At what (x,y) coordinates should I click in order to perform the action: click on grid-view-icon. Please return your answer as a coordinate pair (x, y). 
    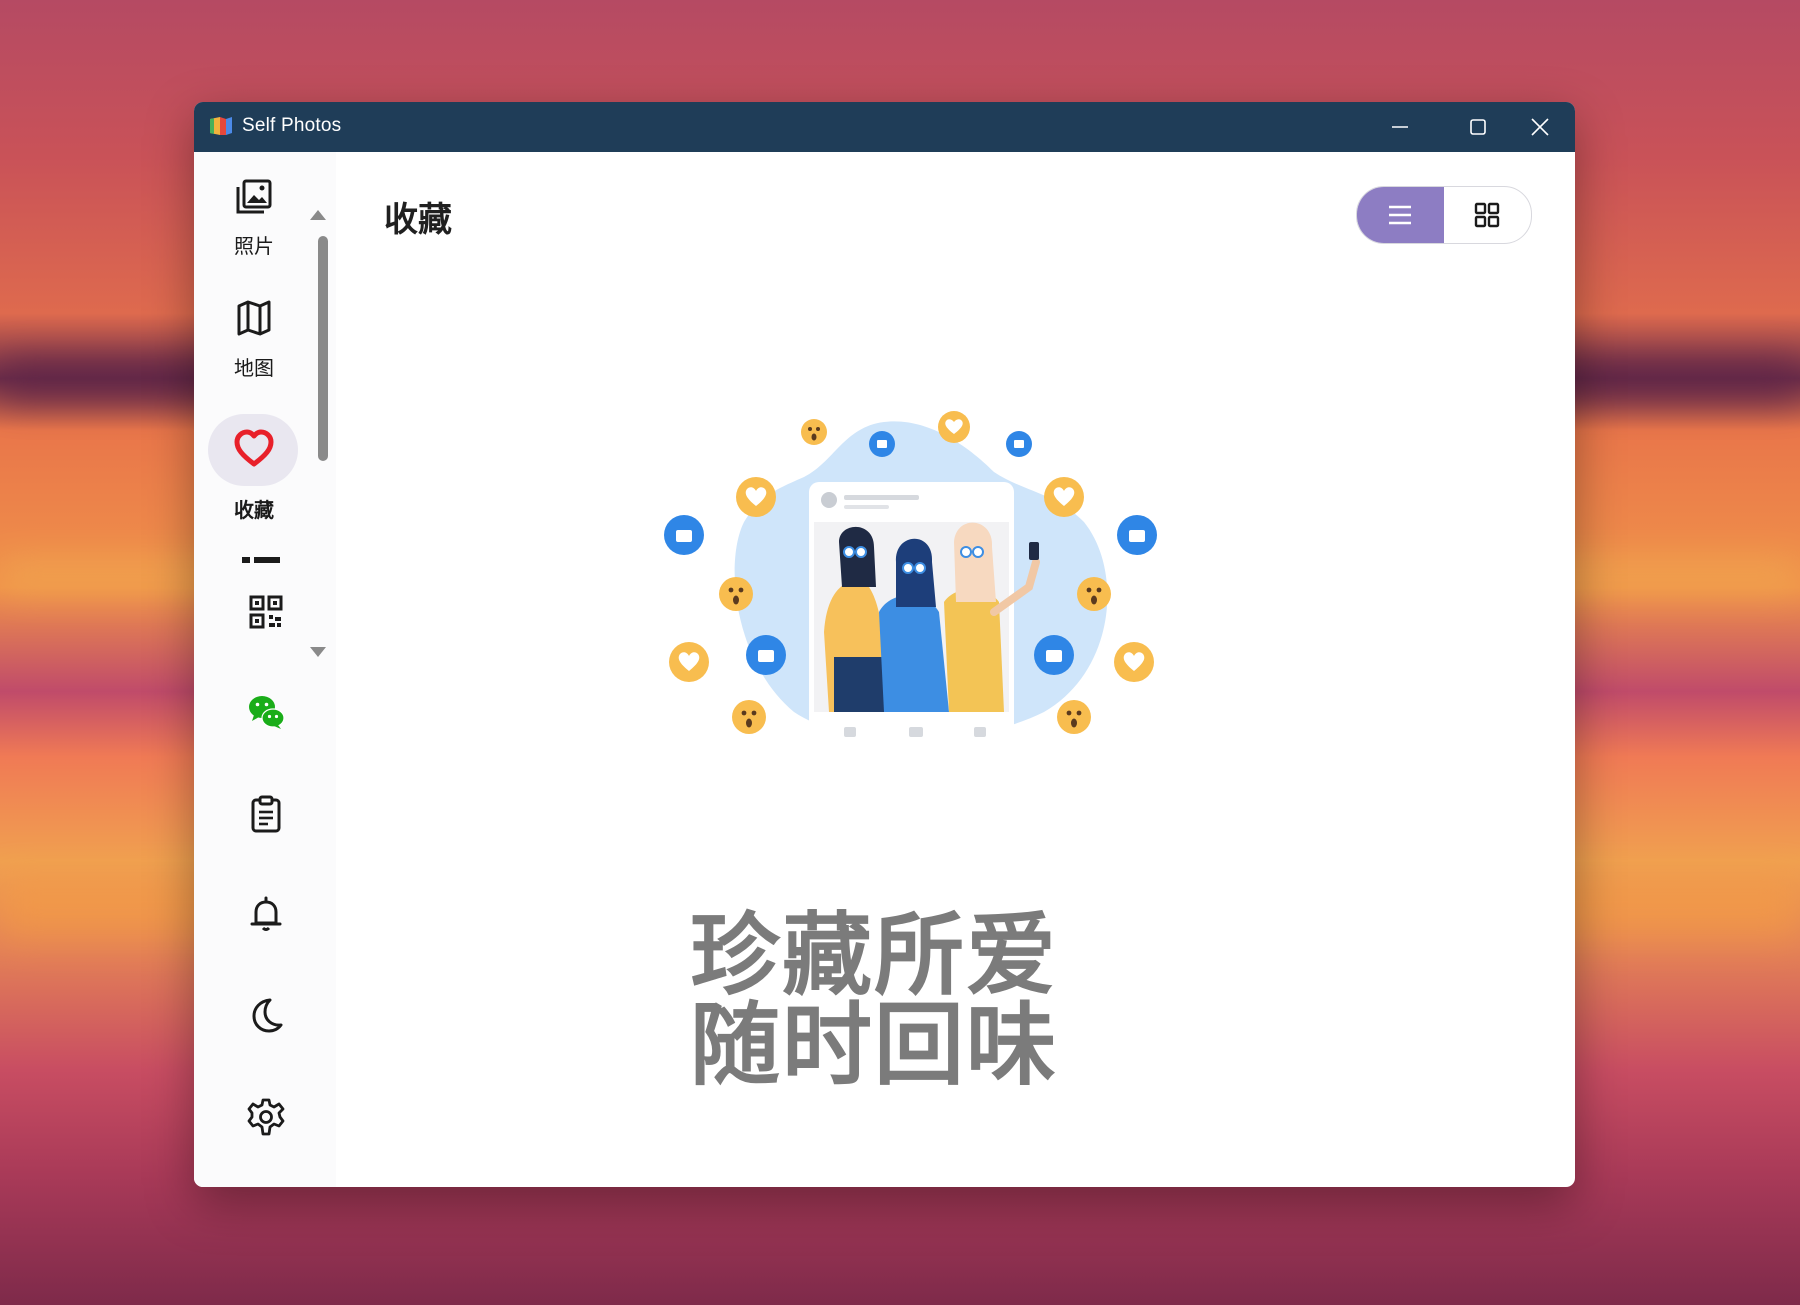
    Looking at the image, I should click on (1487, 215).